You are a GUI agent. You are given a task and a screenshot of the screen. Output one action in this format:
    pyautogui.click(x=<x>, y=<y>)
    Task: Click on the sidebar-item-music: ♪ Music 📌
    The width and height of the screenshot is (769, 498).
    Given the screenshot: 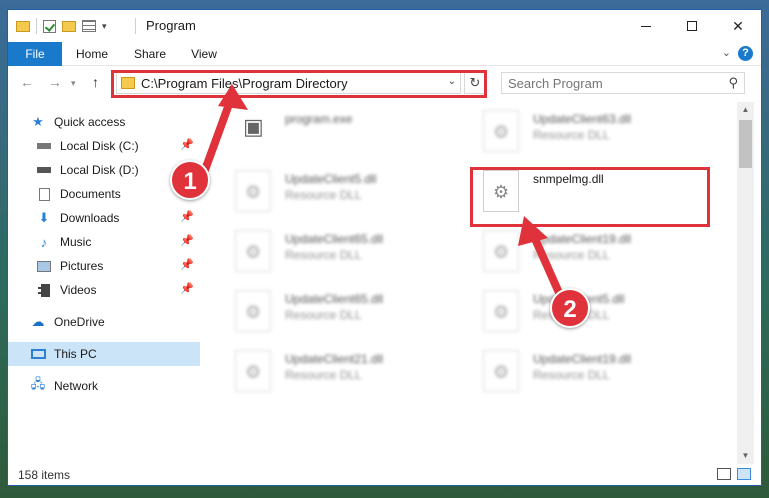 What is the action you would take?
    pyautogui.click(x=104, y=242)
    